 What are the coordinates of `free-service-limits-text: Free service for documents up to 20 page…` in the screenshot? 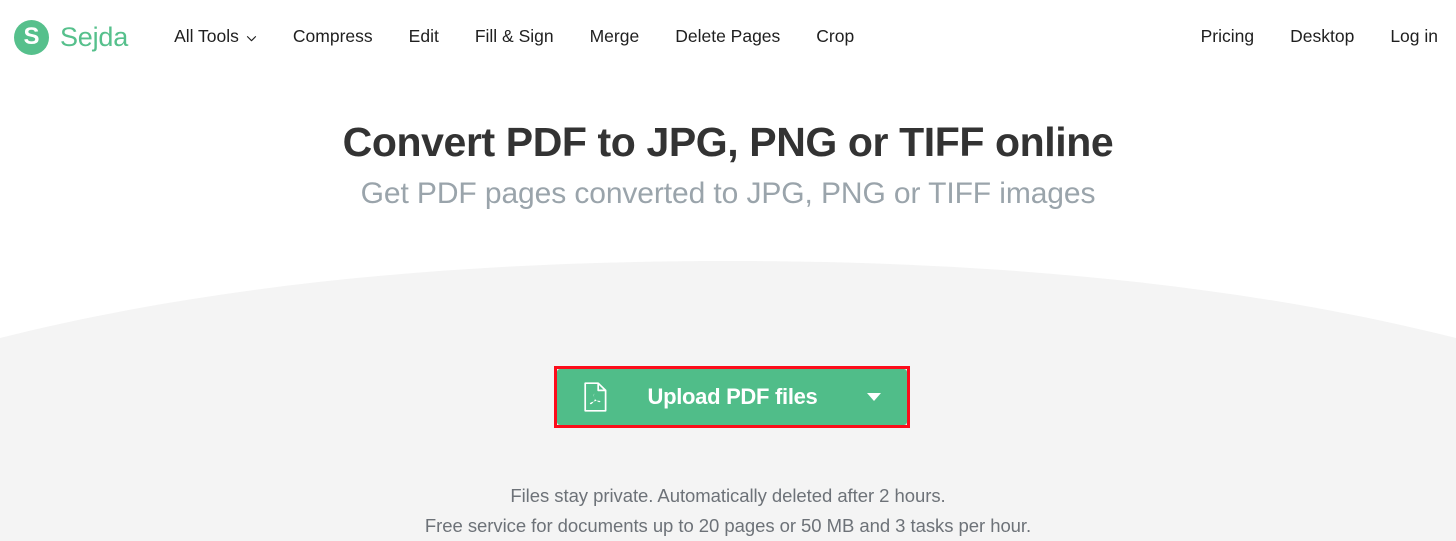 It's located at (728, 525).